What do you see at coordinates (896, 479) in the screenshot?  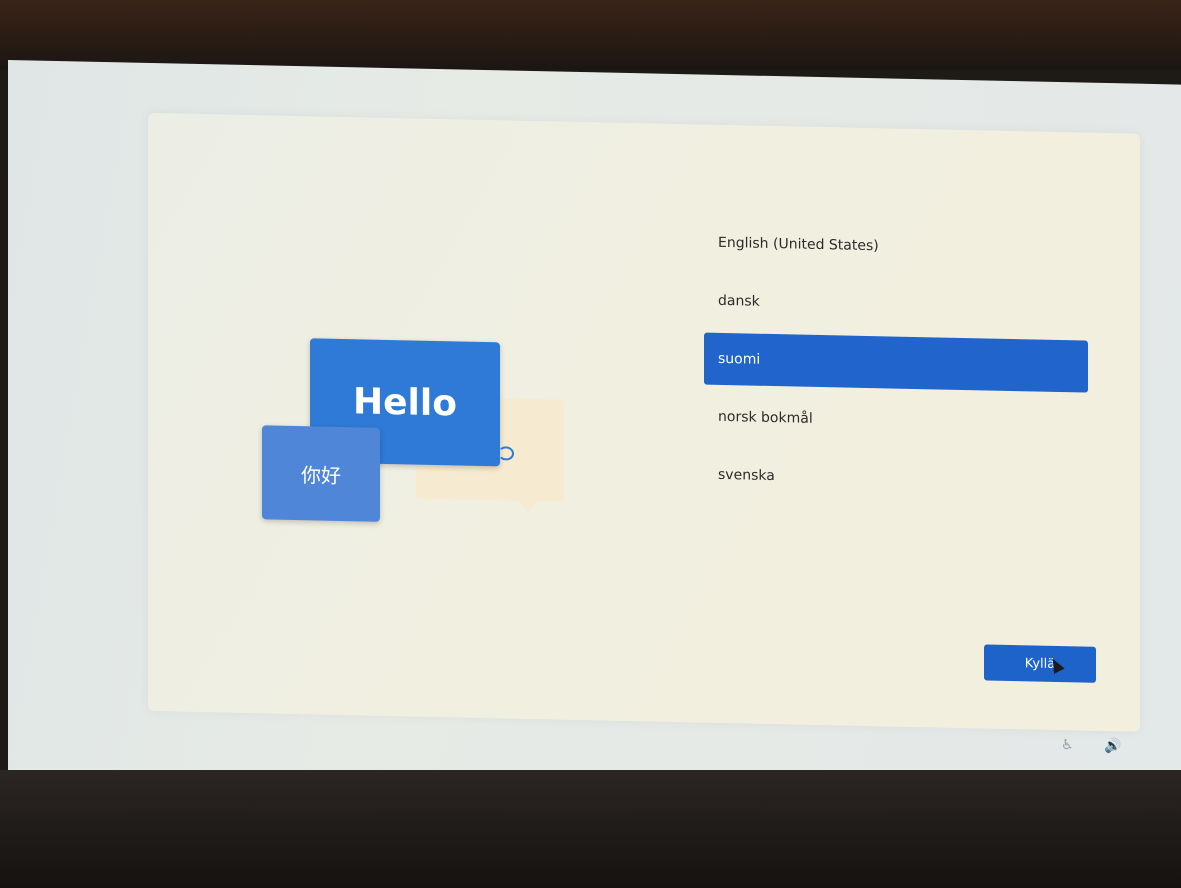 I see `language-item-svenska: svenska` at bounding box center [896, 479].